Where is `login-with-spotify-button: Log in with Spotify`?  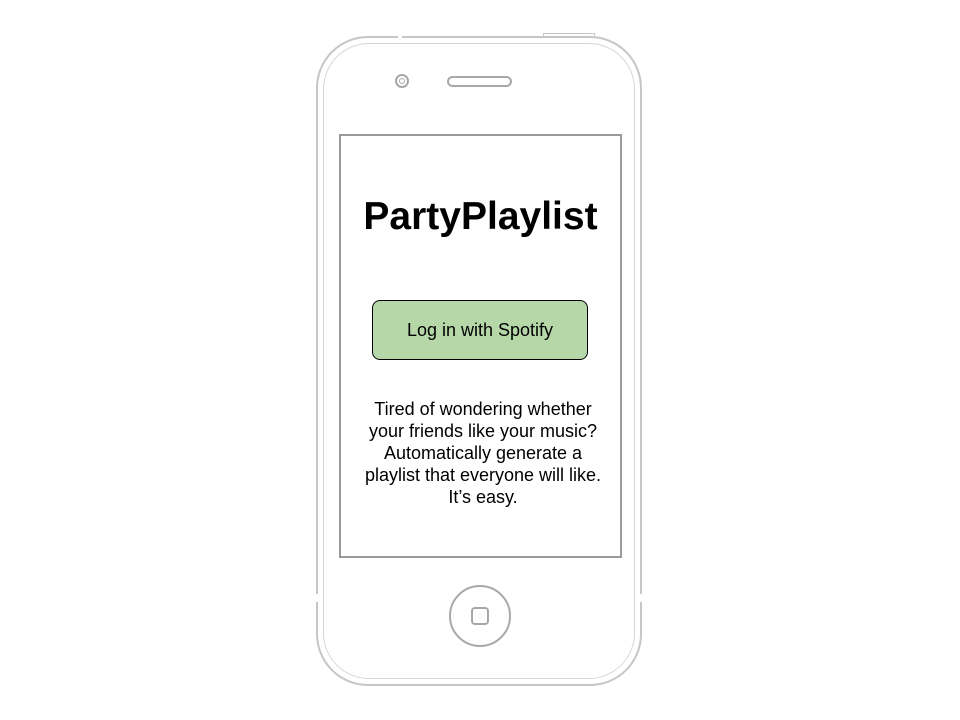 login-with-spotify-button: Log in with Spotify is located at coordinates (480, 330).